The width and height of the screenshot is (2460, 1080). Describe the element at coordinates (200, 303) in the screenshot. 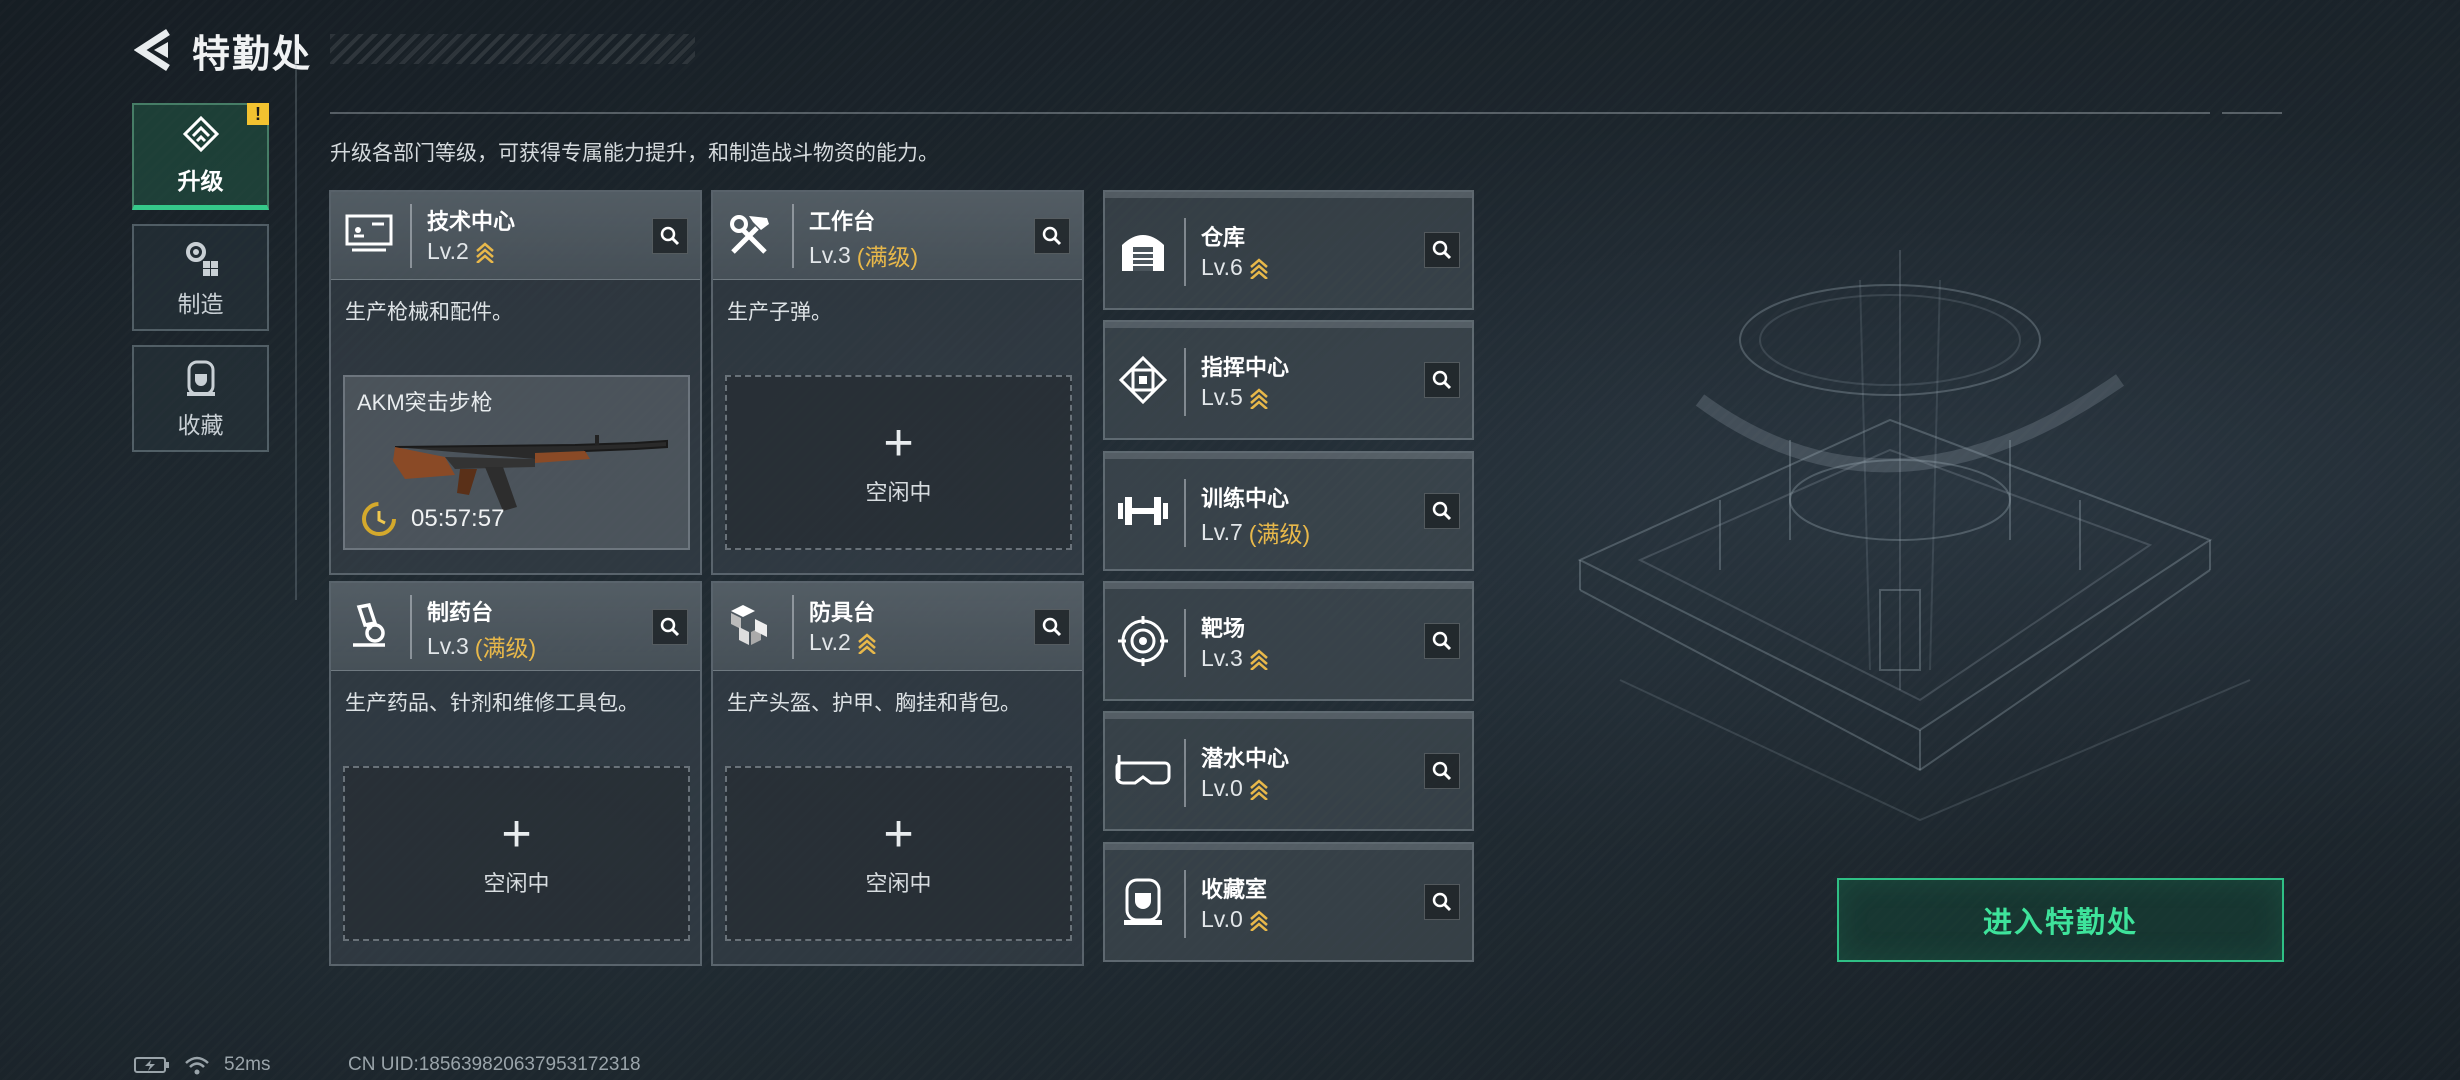

I see `tab-craft-label: 制造` at that location.